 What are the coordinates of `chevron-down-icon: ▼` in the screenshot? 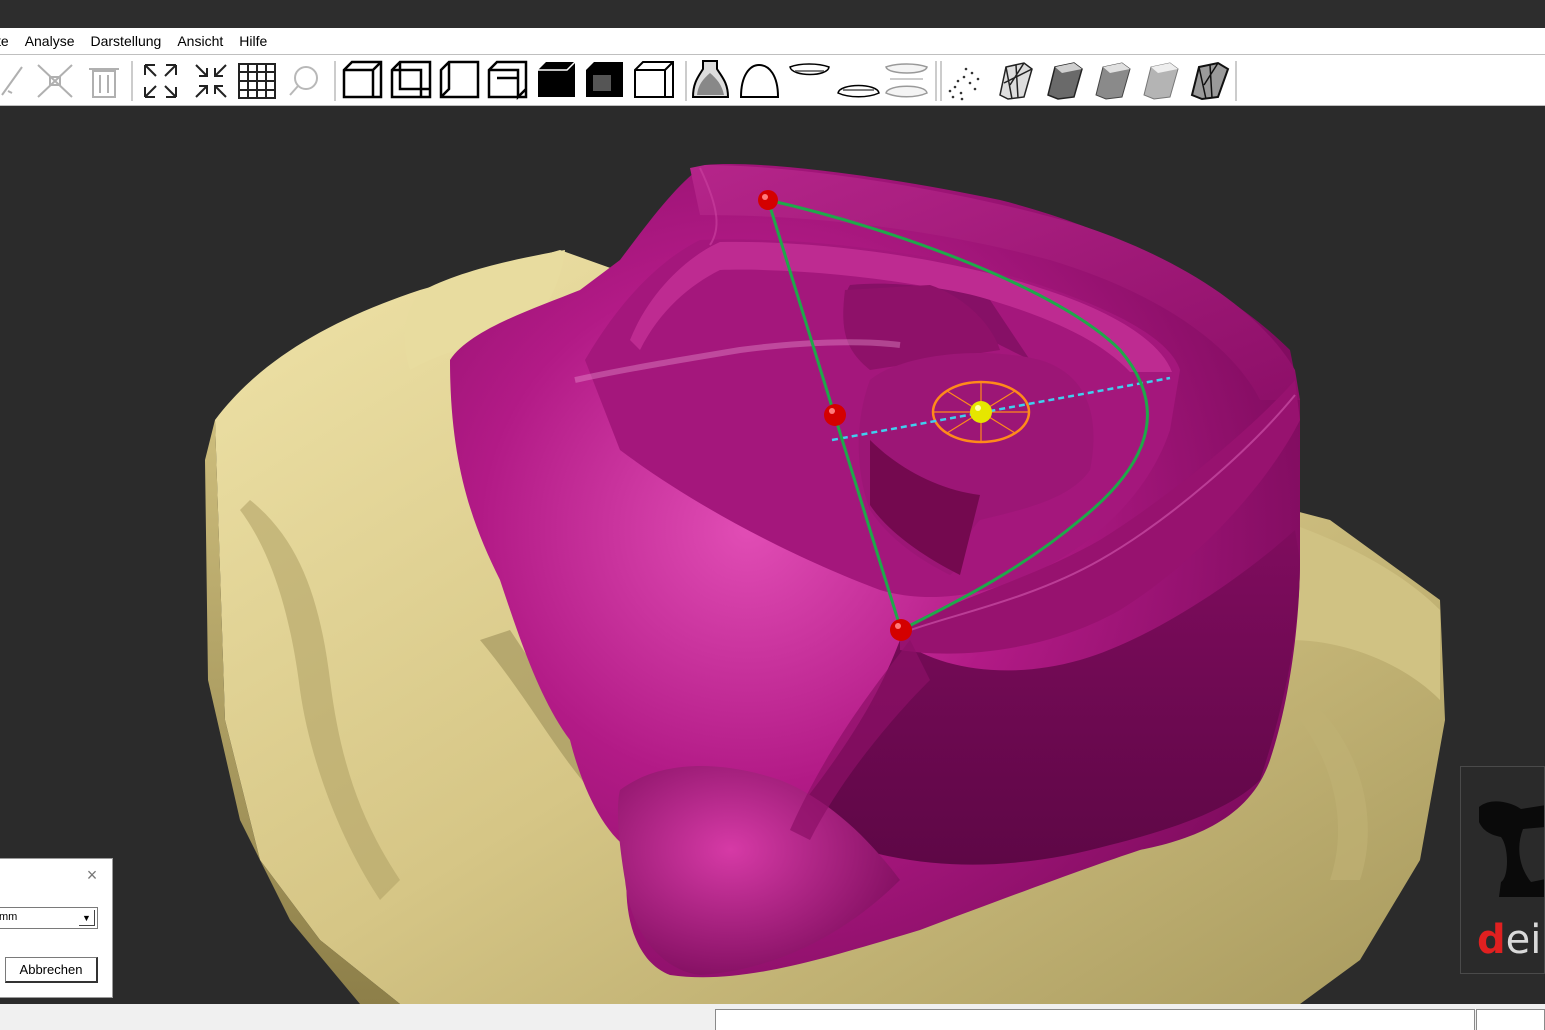 It's located at (87, 918).